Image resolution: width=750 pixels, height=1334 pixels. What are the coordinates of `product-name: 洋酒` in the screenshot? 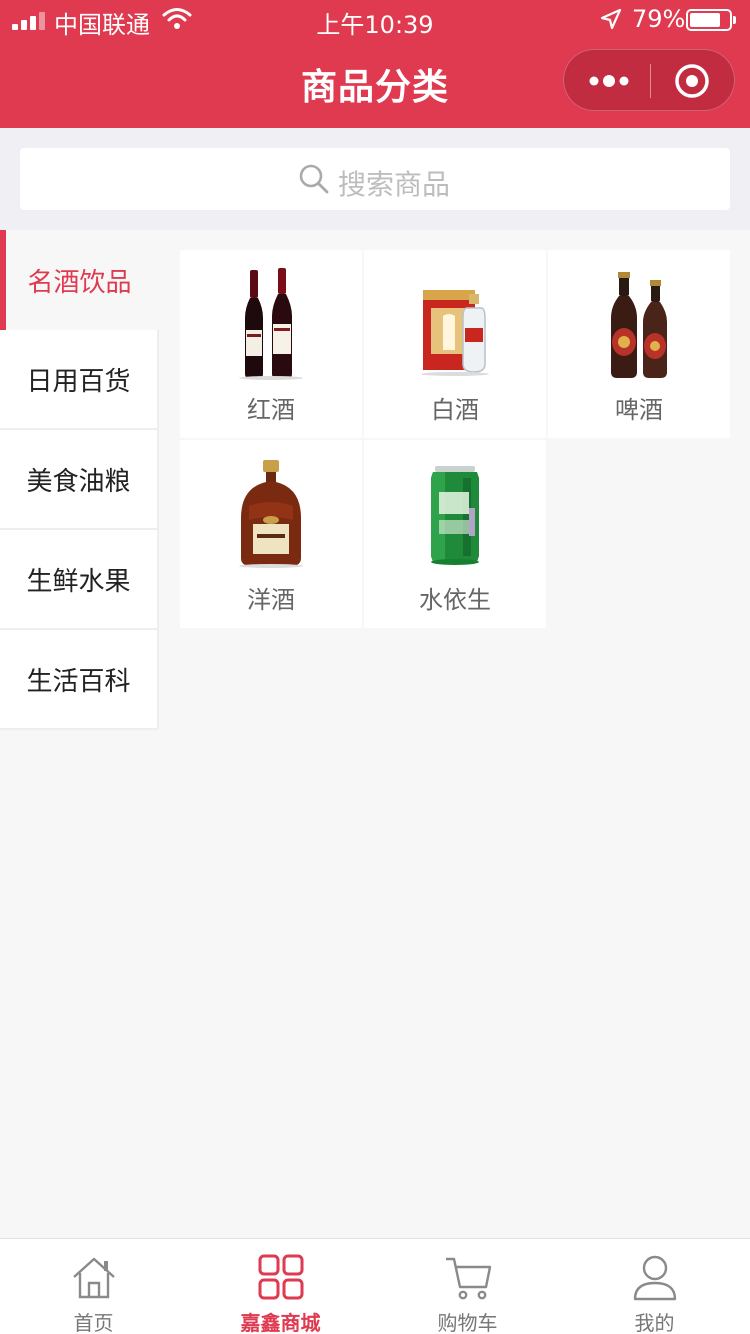 It's located at (271, 600).